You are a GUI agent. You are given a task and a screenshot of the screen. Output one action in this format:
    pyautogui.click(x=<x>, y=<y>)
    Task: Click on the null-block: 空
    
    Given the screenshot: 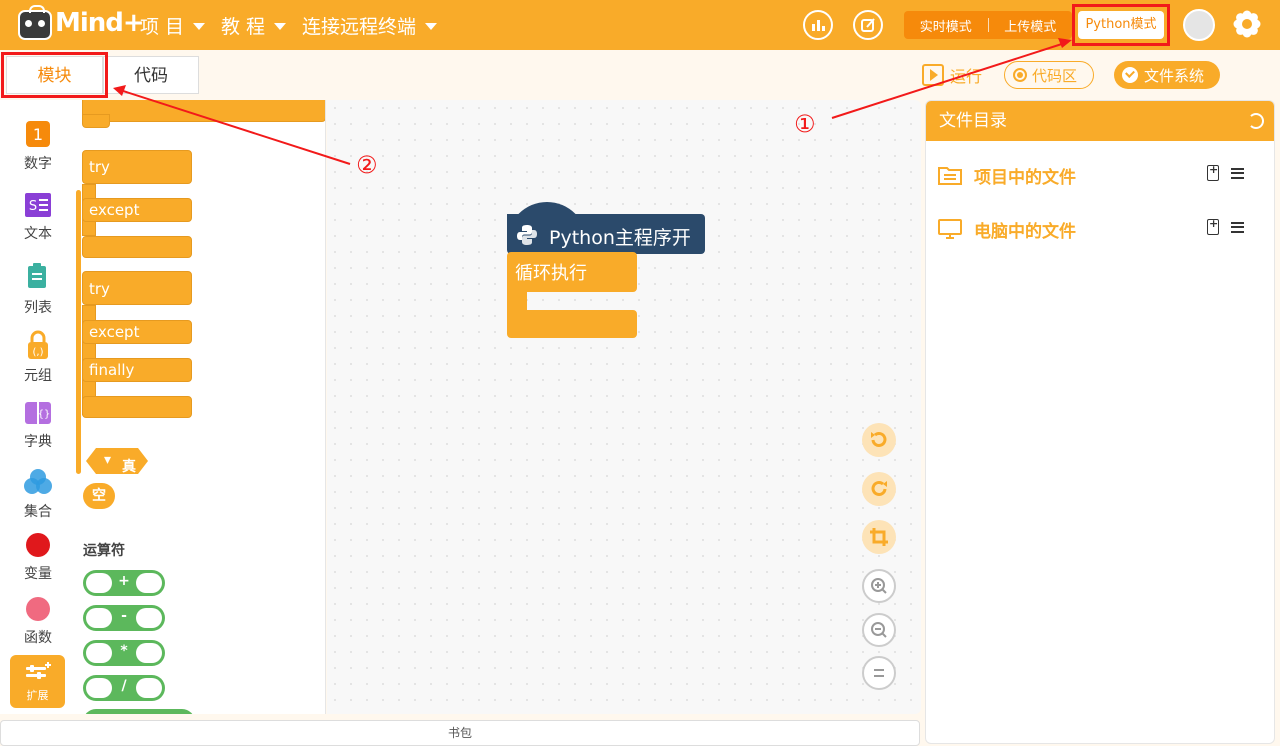 What is the action you would take?
    pyautogui.click(x=99, y=496)
    